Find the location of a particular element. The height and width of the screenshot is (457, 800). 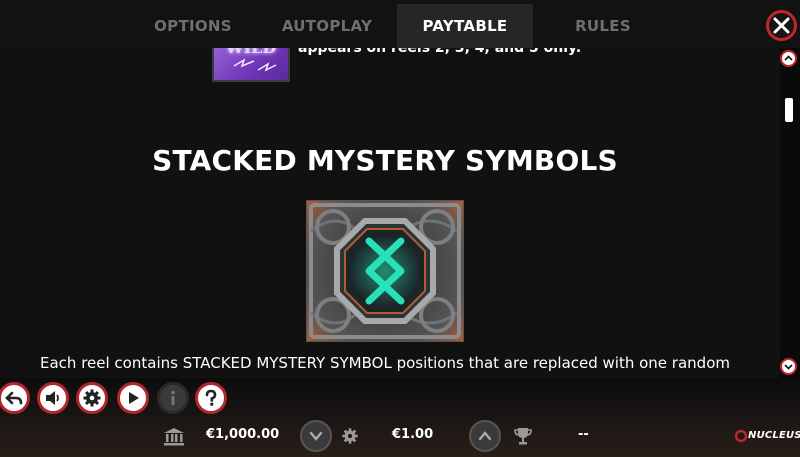

scrollbar-thumb is located at coordinates (789, 109).